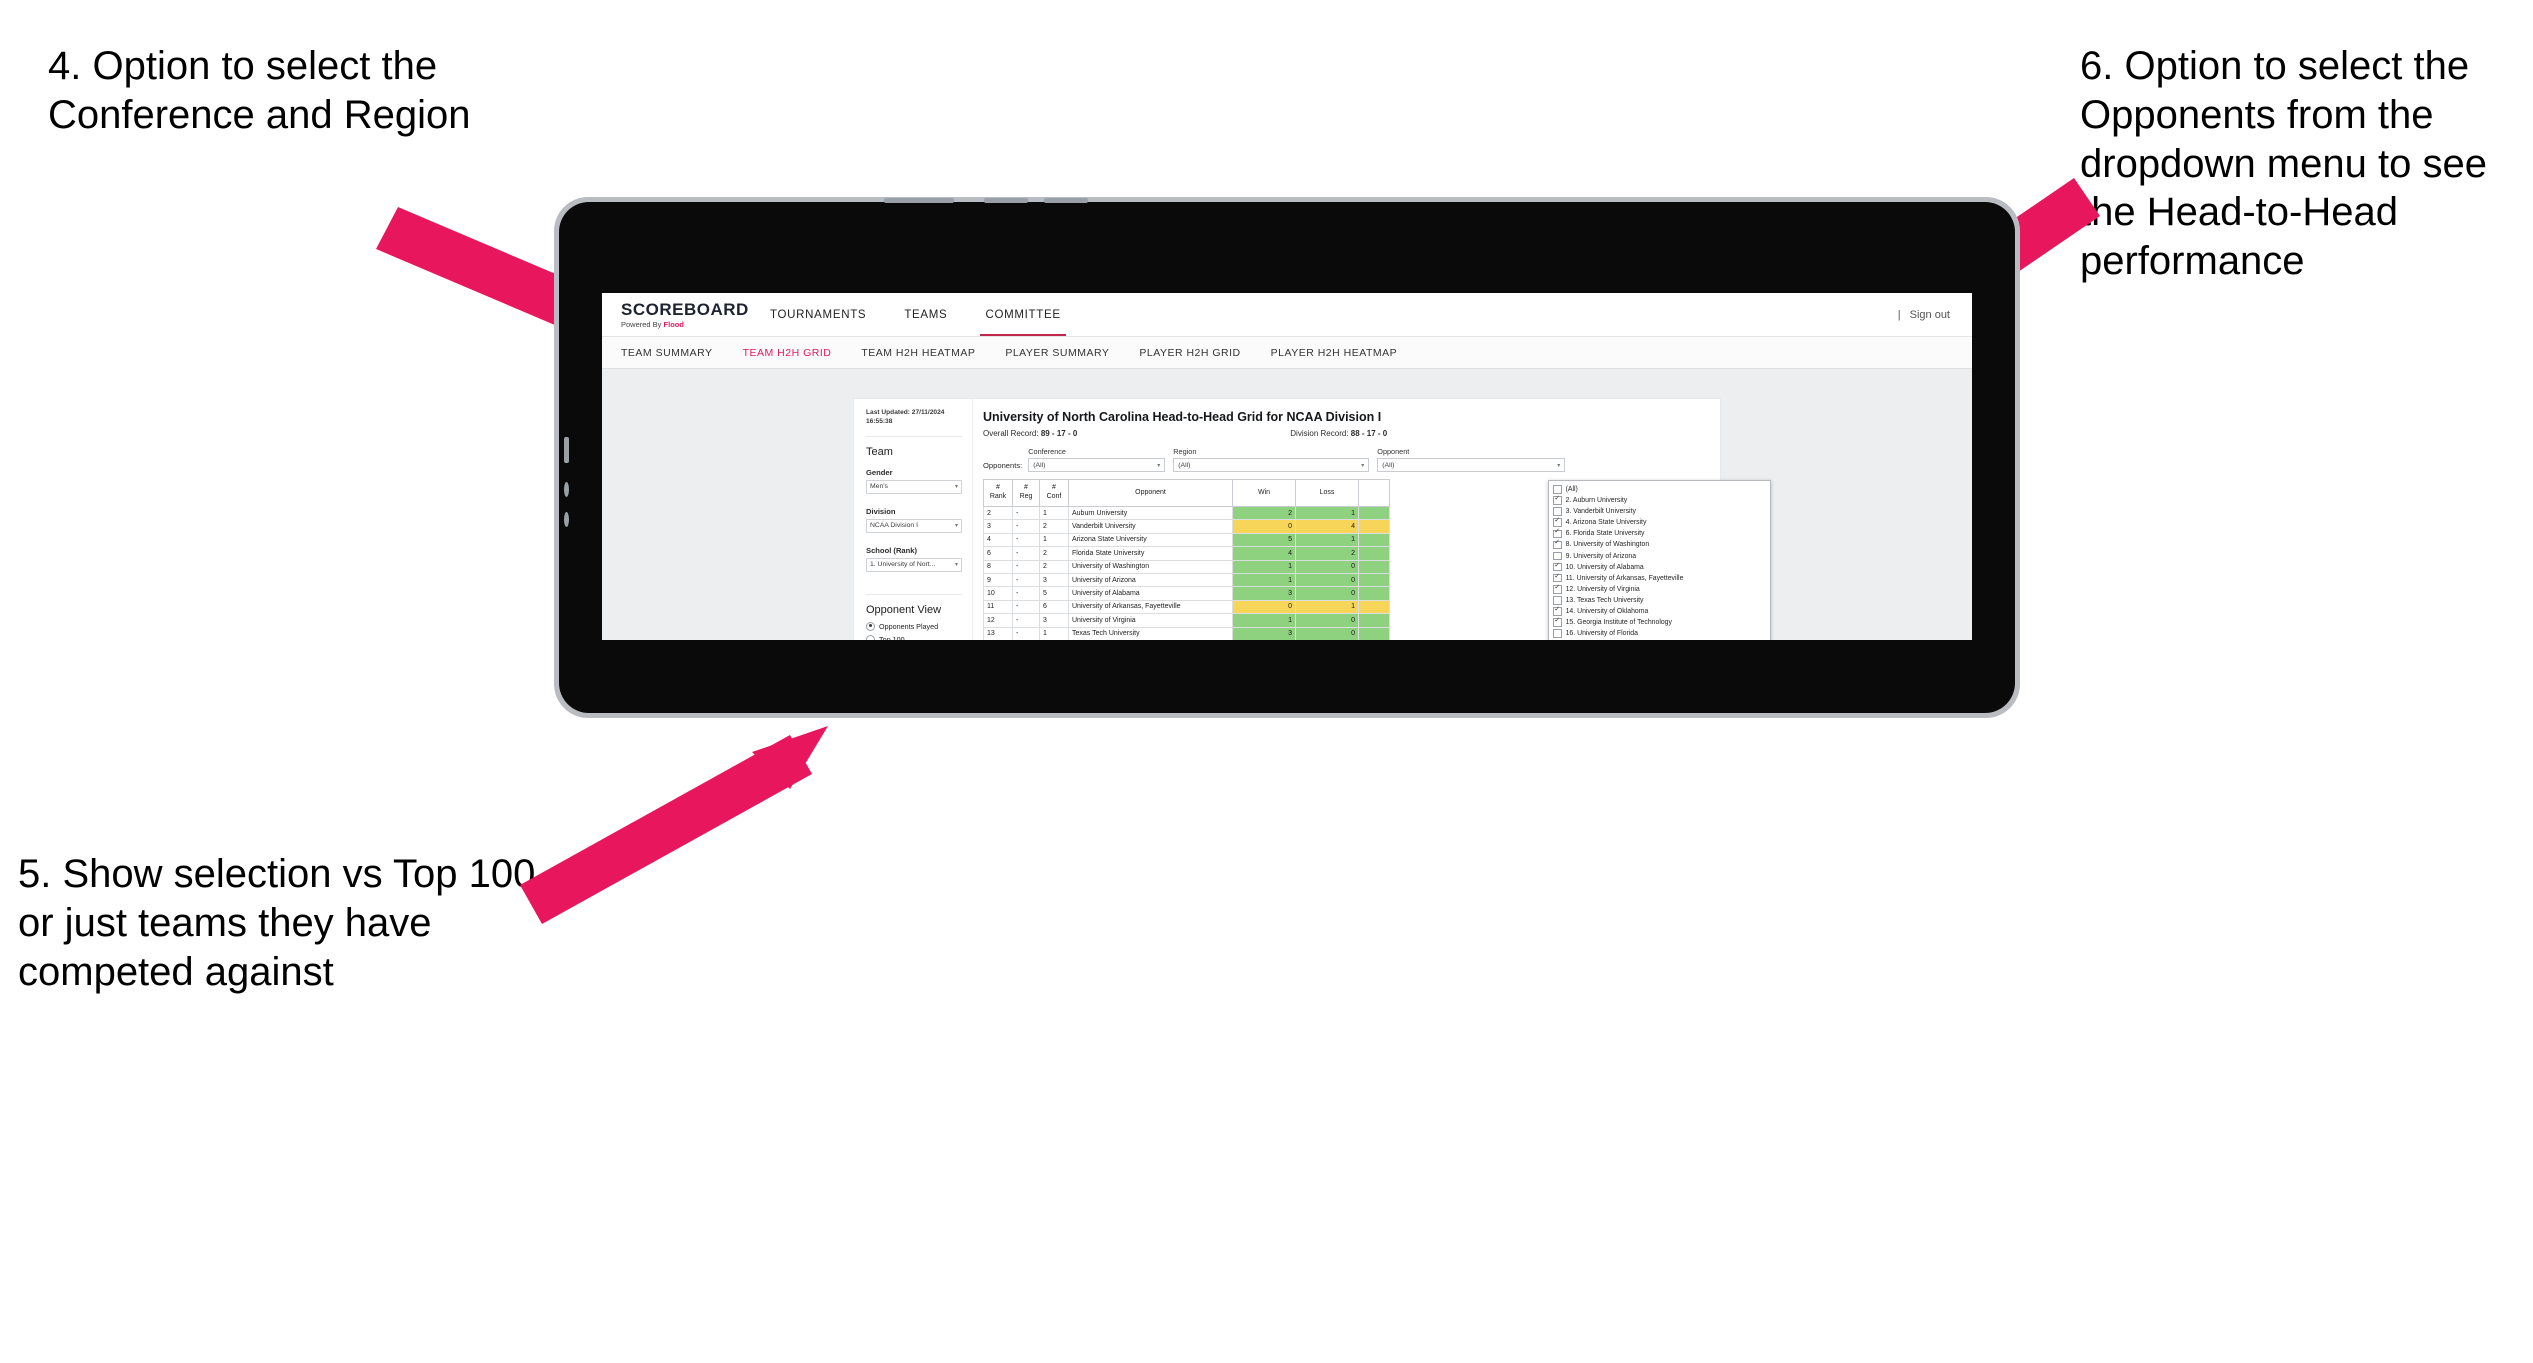 The width and height of the screenshot is (2533, 1363). I want to click on region-select: (All) ▾, so click(1271, 465).